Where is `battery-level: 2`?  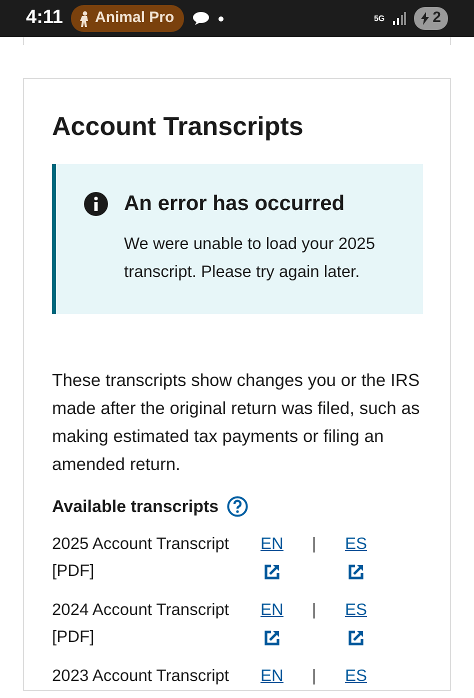 battery-level: 2 is located at coordinates (436, 18).